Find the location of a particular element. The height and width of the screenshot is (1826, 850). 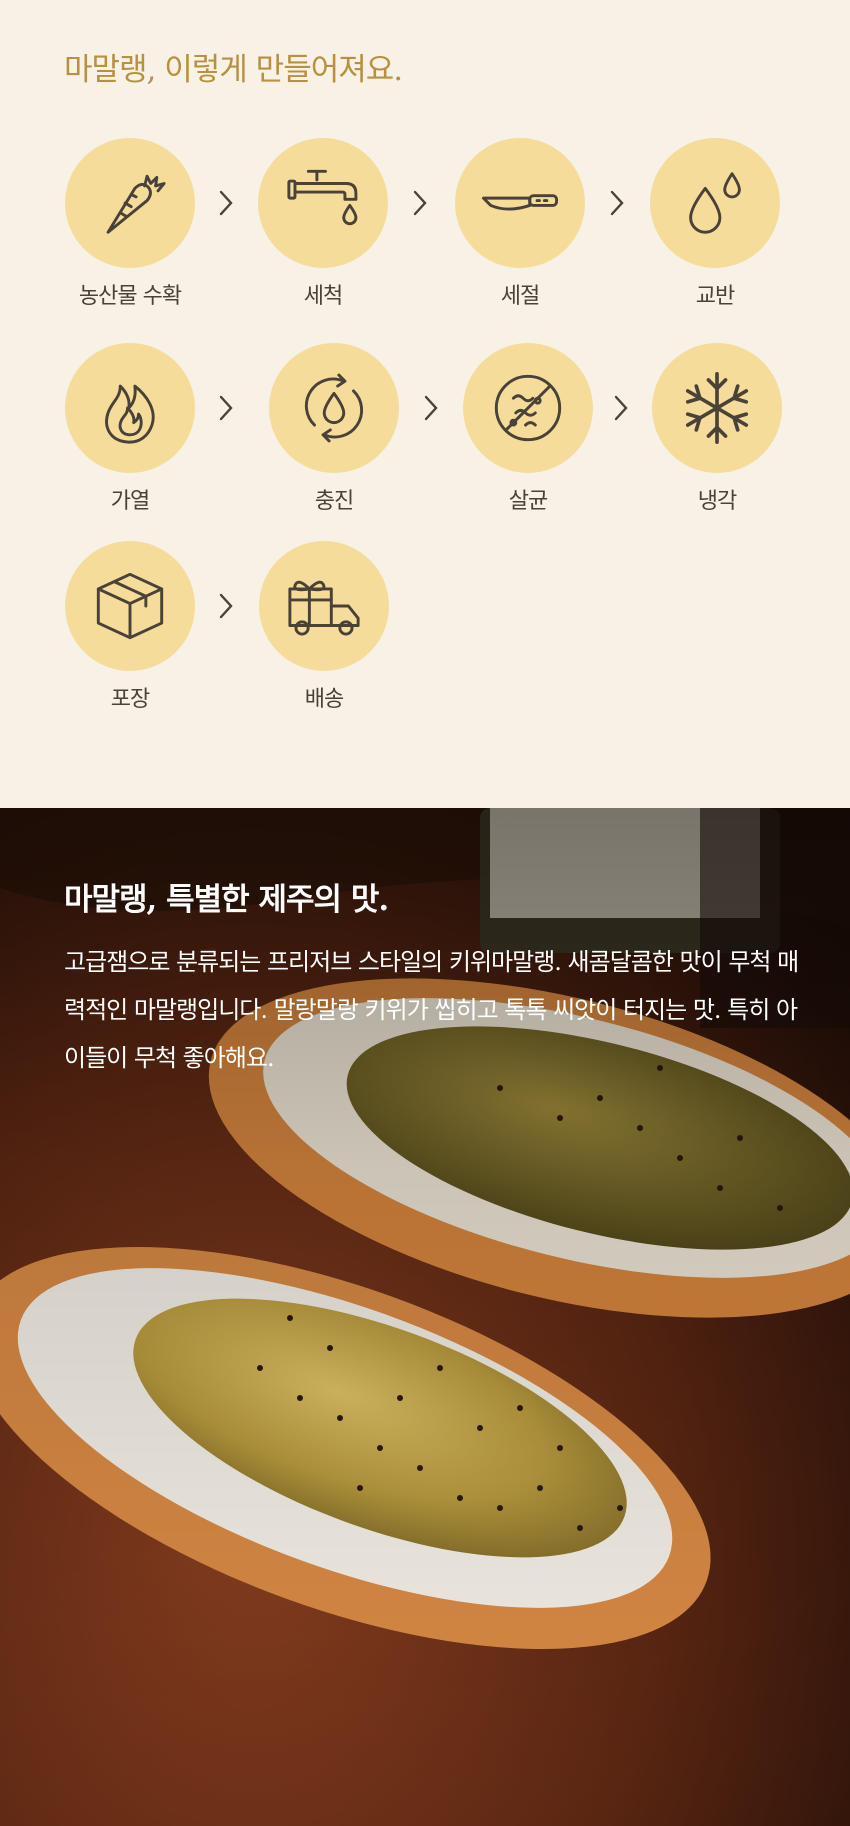

step-cool: 냉각 is located at coordinates (717, 429).